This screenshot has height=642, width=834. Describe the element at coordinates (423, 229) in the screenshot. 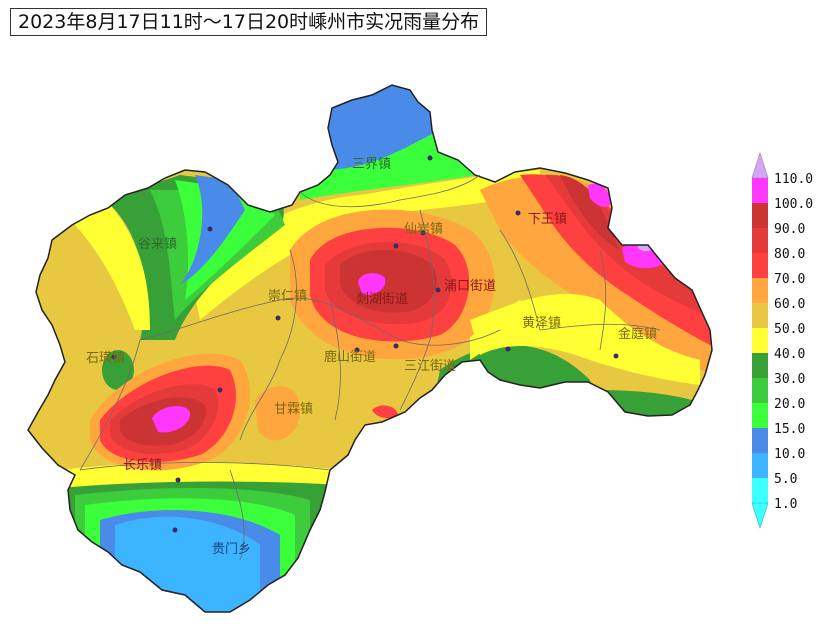

I see `town-label-xianyan: 仙岩镇` at that location.